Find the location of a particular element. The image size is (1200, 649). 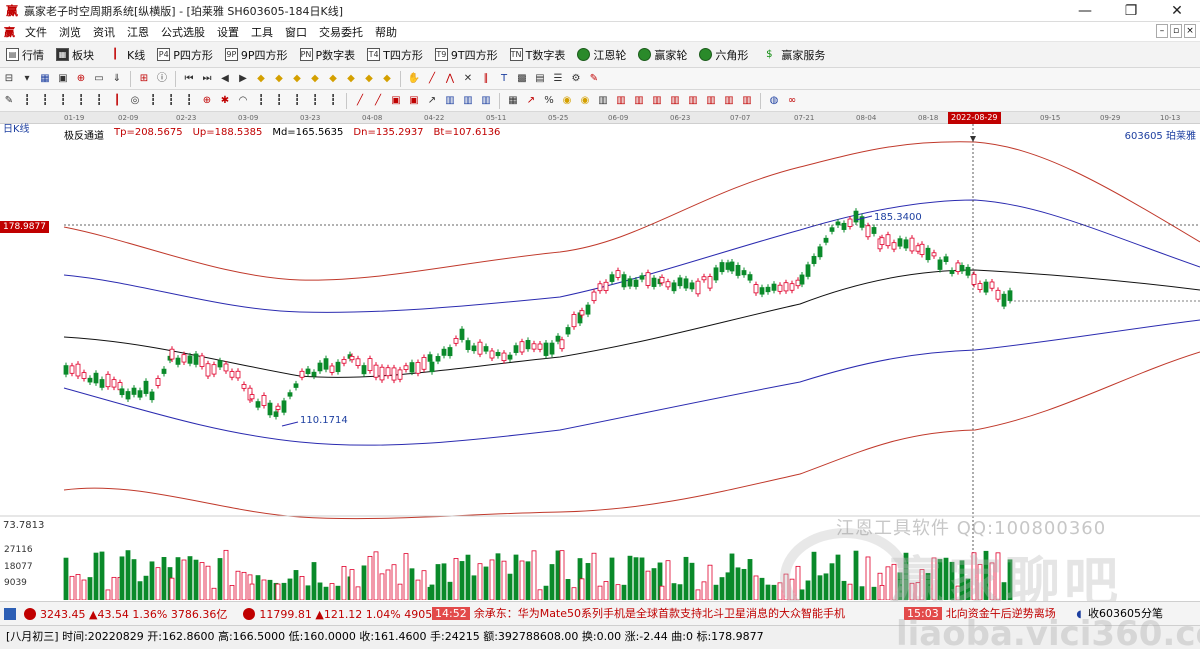

index-menu-icon is located at coordinates (10, 613).